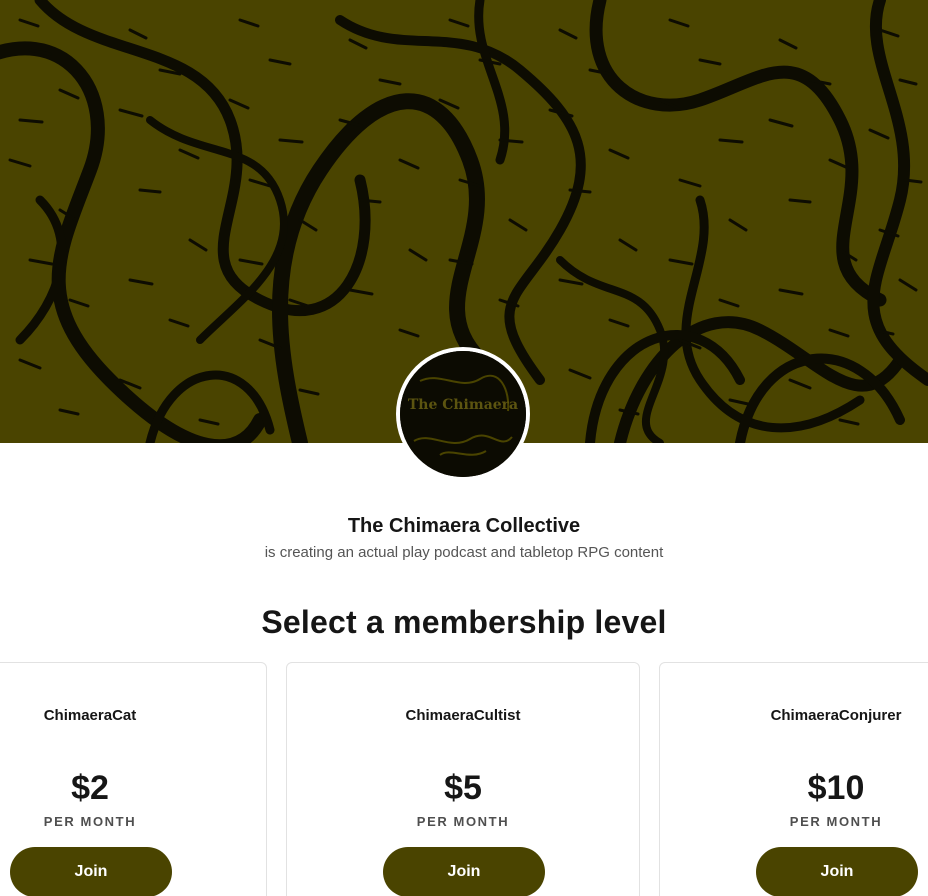  I want to click on tier-card-chimaera-cat: ChimaeraCat $2 PER MONTH Join, so click(133, 779).